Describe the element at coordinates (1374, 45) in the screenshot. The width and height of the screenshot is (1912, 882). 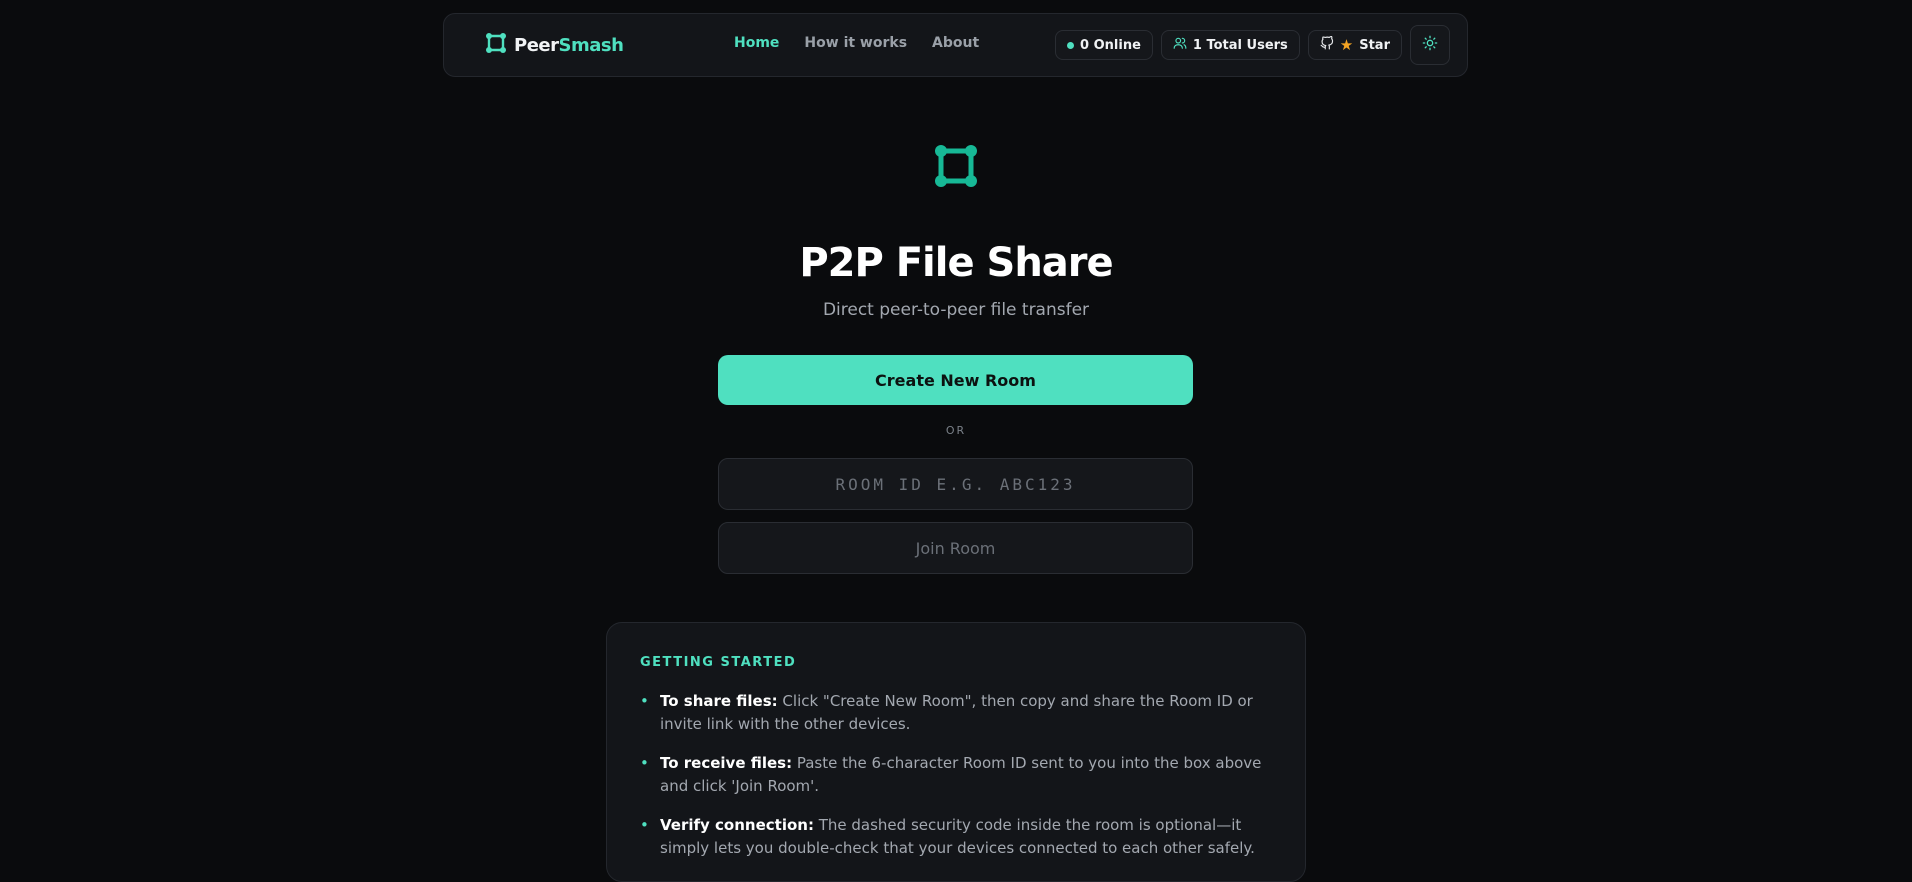
I see `star-label: Star` at that location.